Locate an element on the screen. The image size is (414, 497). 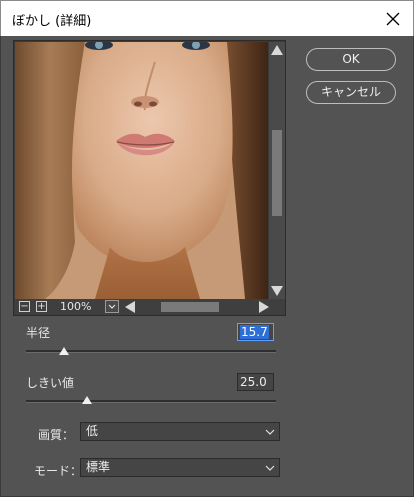
radius-value: 15.7 is located at coordinates (254, 332).